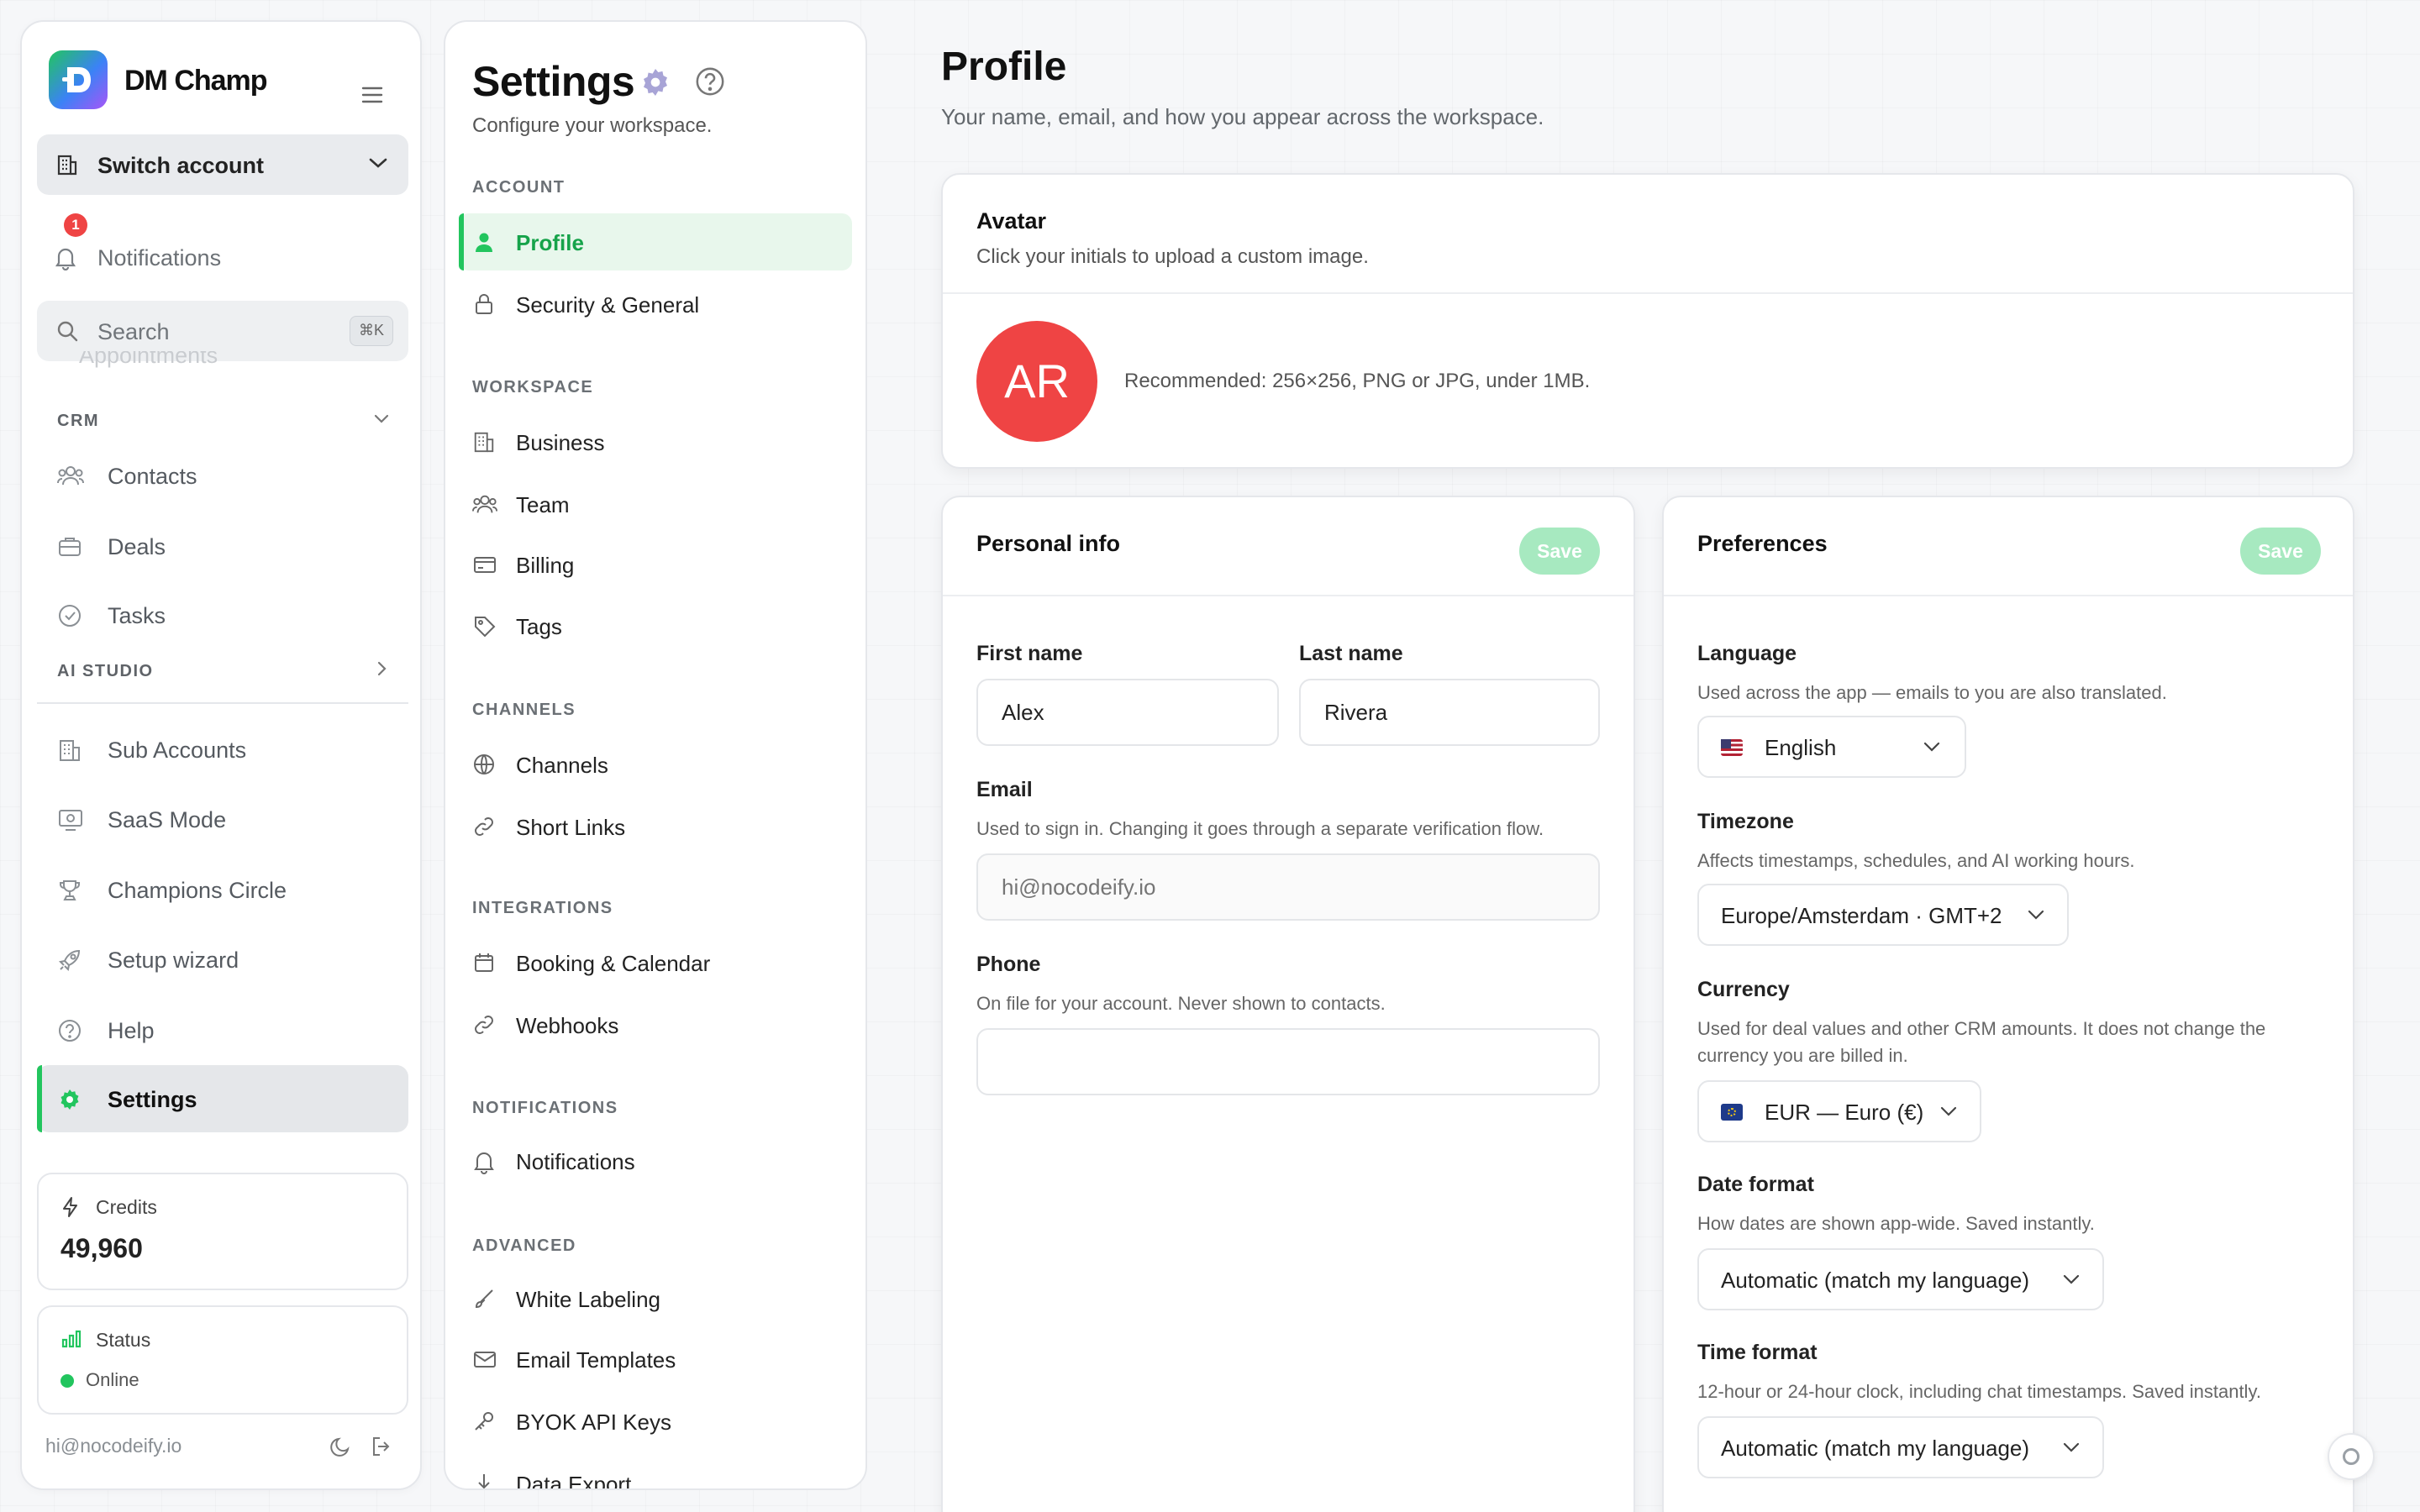 This screenshot has height=1512, width=2420. What do you see at coordinates (656, 504) in the screenshot?
I see `nav-item-team: Team` at bounding box center [656, 504].